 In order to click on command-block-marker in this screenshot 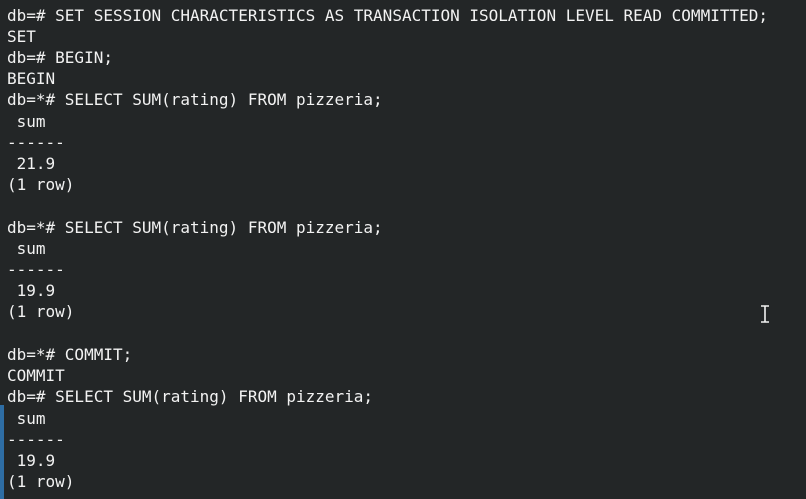, I will do `click(2, 452)`.